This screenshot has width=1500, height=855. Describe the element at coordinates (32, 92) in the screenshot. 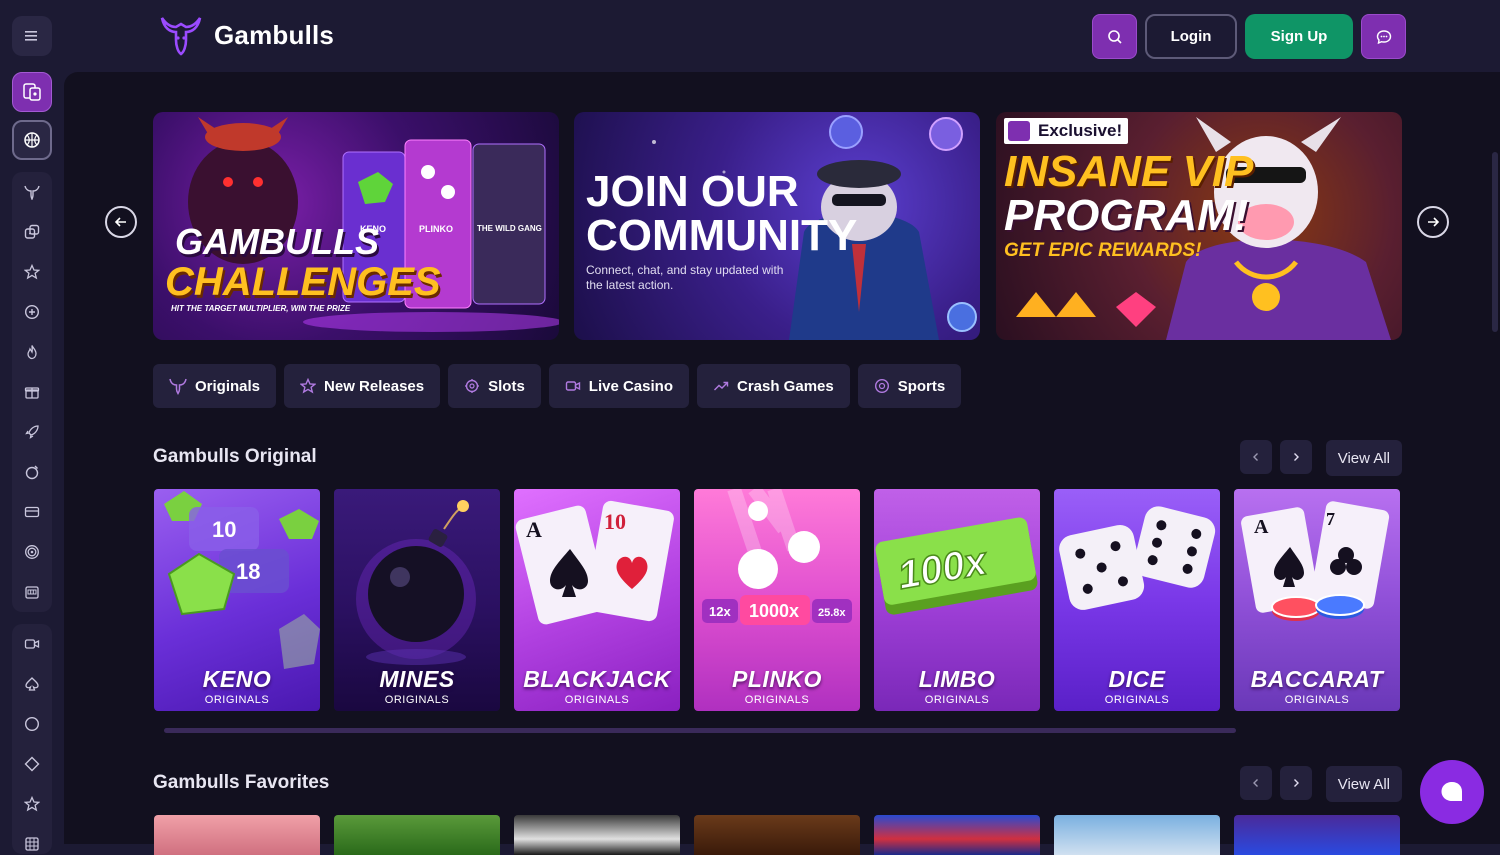

I see `sidebar-casino-button` at that location.